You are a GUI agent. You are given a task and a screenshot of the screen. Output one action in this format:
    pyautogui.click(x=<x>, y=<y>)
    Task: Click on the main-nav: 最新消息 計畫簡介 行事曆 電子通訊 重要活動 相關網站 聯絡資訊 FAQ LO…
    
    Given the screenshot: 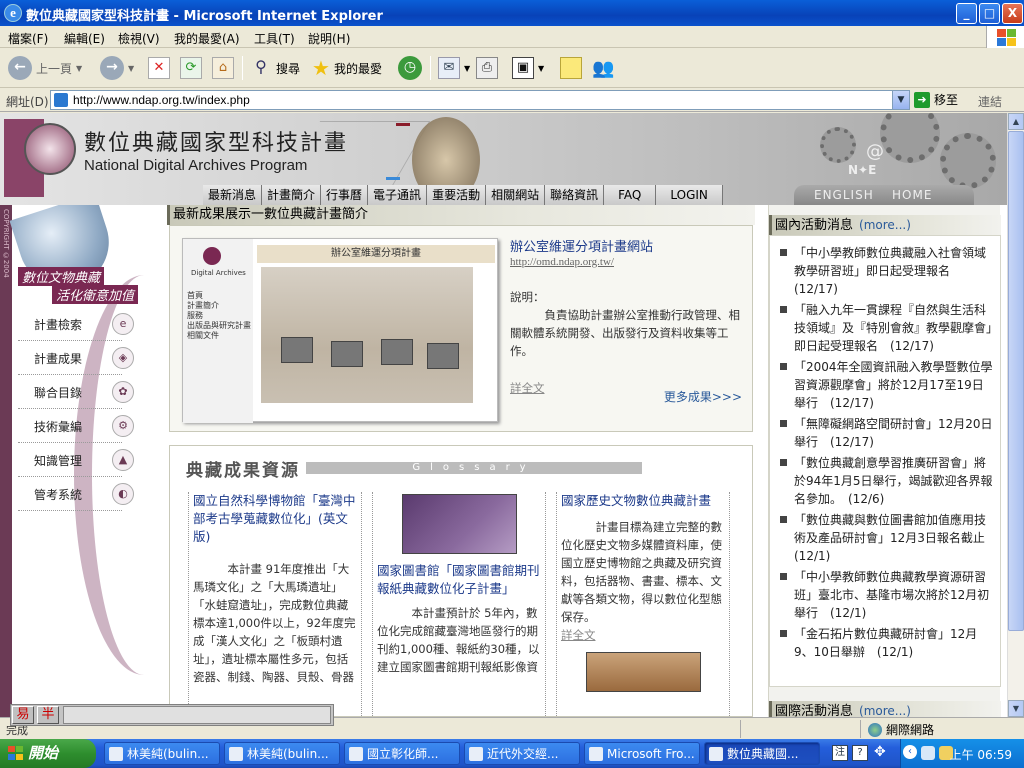 What is the action you would take?
    pyautogui.click(x=463, y=195)
    